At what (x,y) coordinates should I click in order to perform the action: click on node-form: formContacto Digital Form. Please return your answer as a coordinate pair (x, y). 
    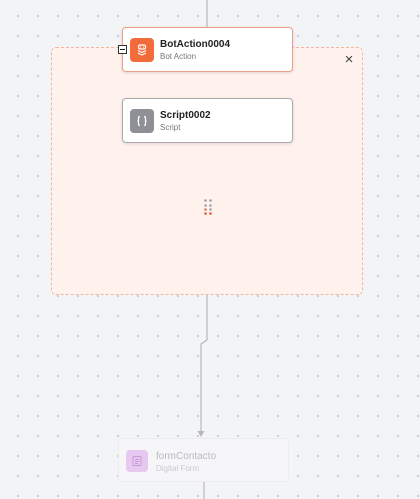
    Looking at the image, I should click on (203, 460).